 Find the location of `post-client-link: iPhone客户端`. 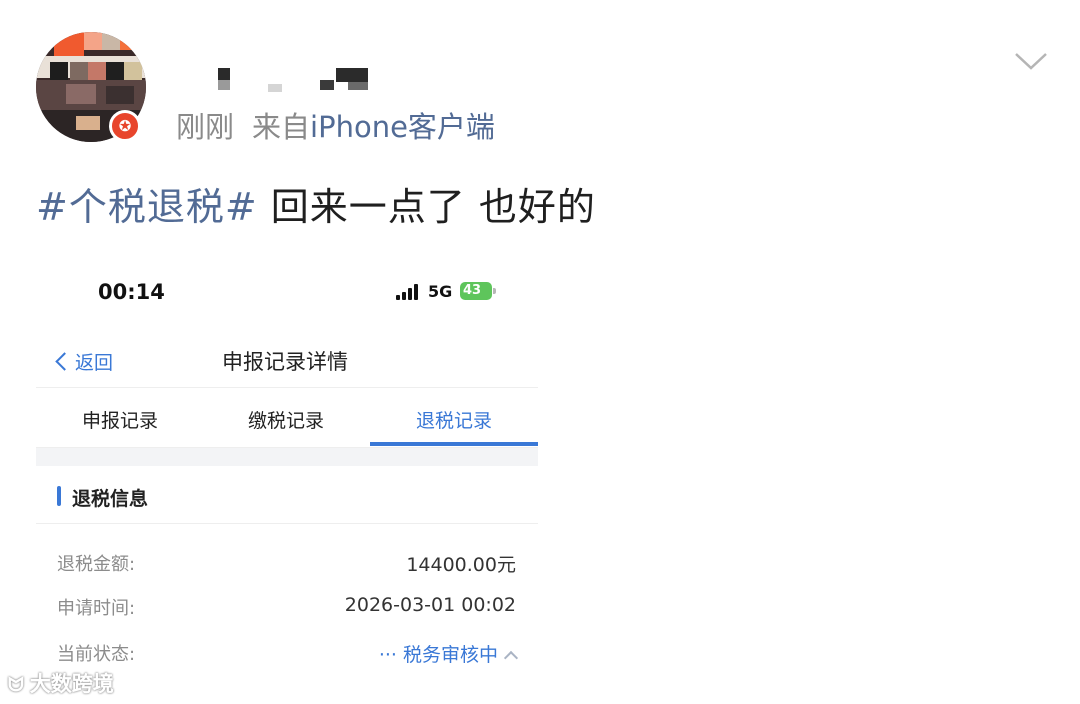

post-client-link: iPhone客户端 is located at coordinates (402, 127).